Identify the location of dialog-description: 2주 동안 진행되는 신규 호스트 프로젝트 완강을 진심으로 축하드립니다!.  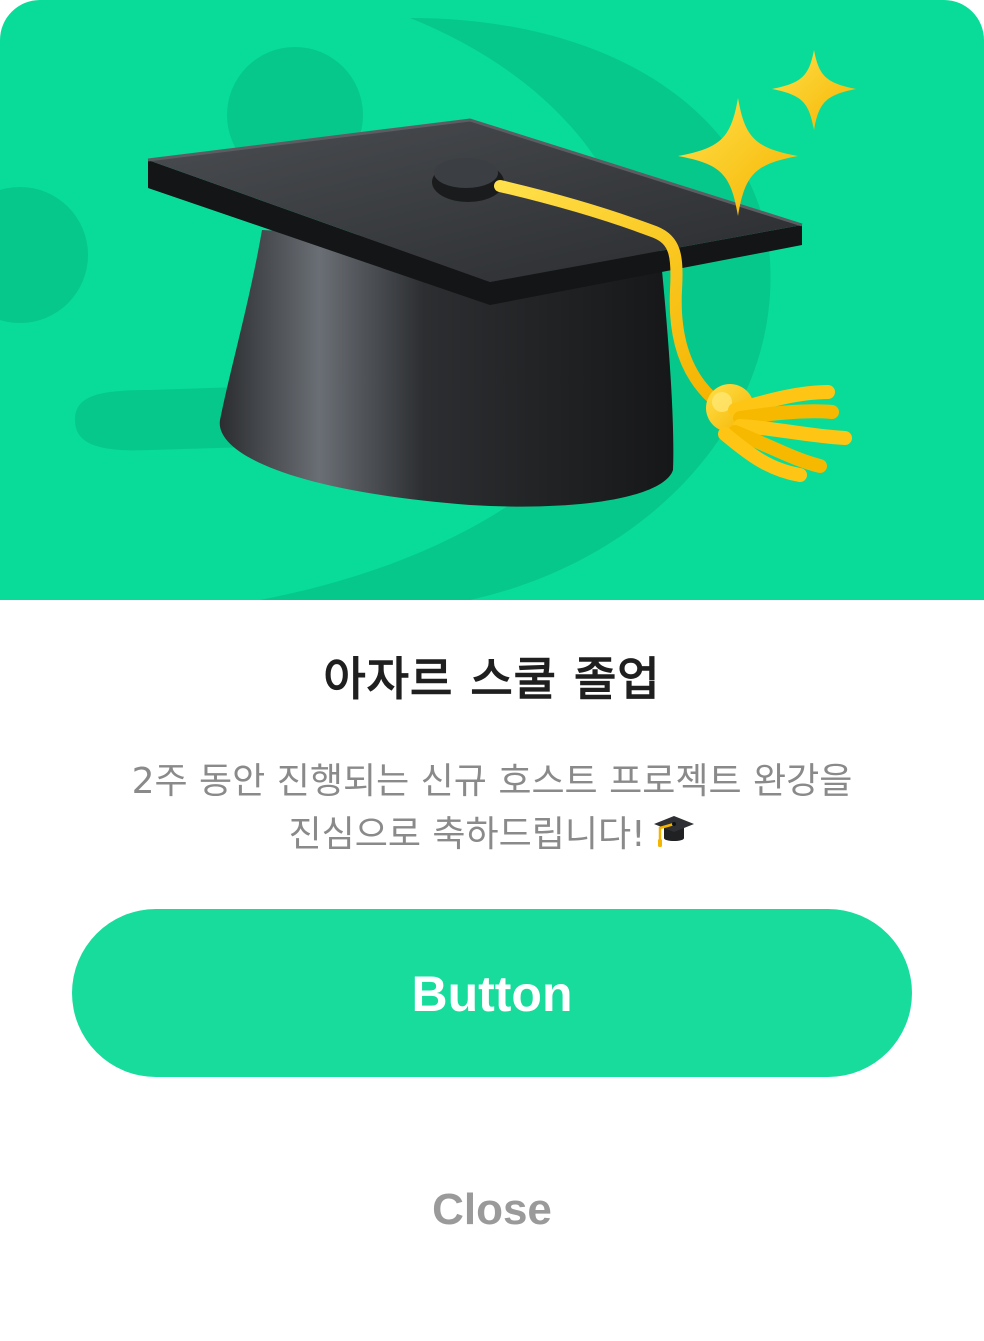
(492, 808).